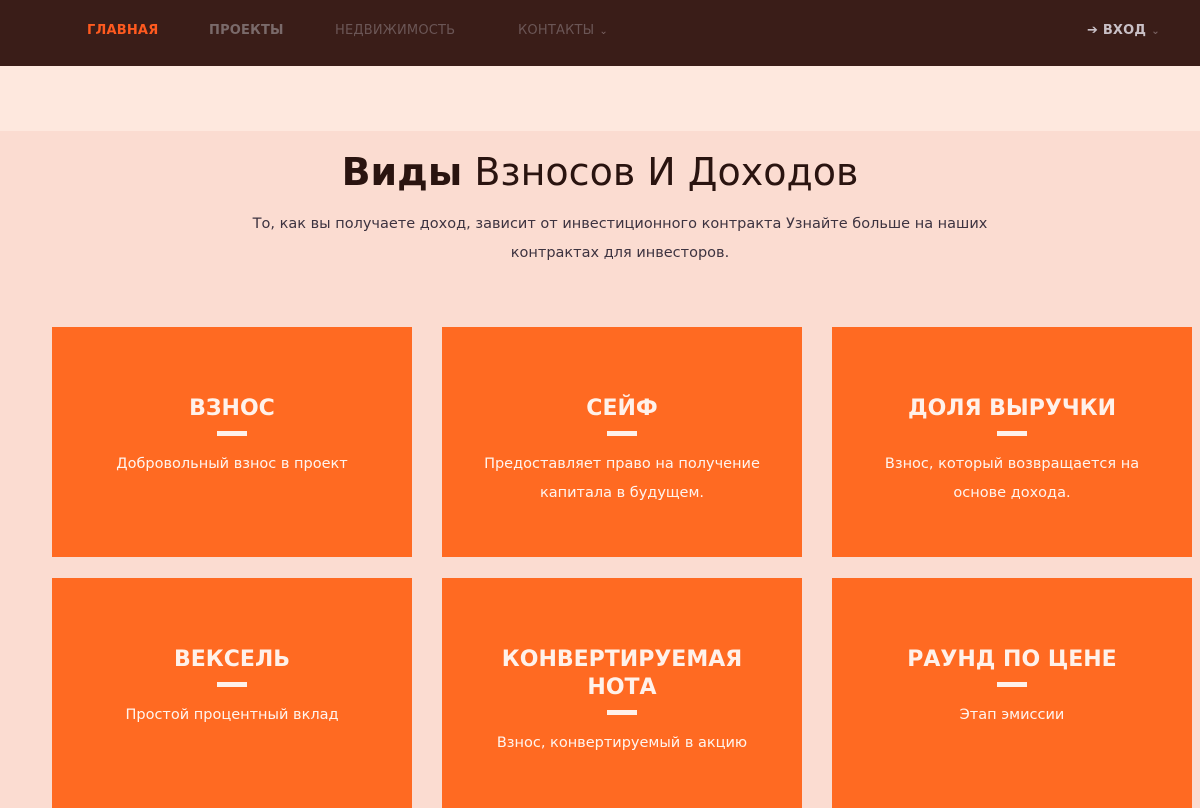 The width and height of the screenshot is (1200, 808). I want to click on page-title: Виды Взносов И Доходов, so click(600, 172).